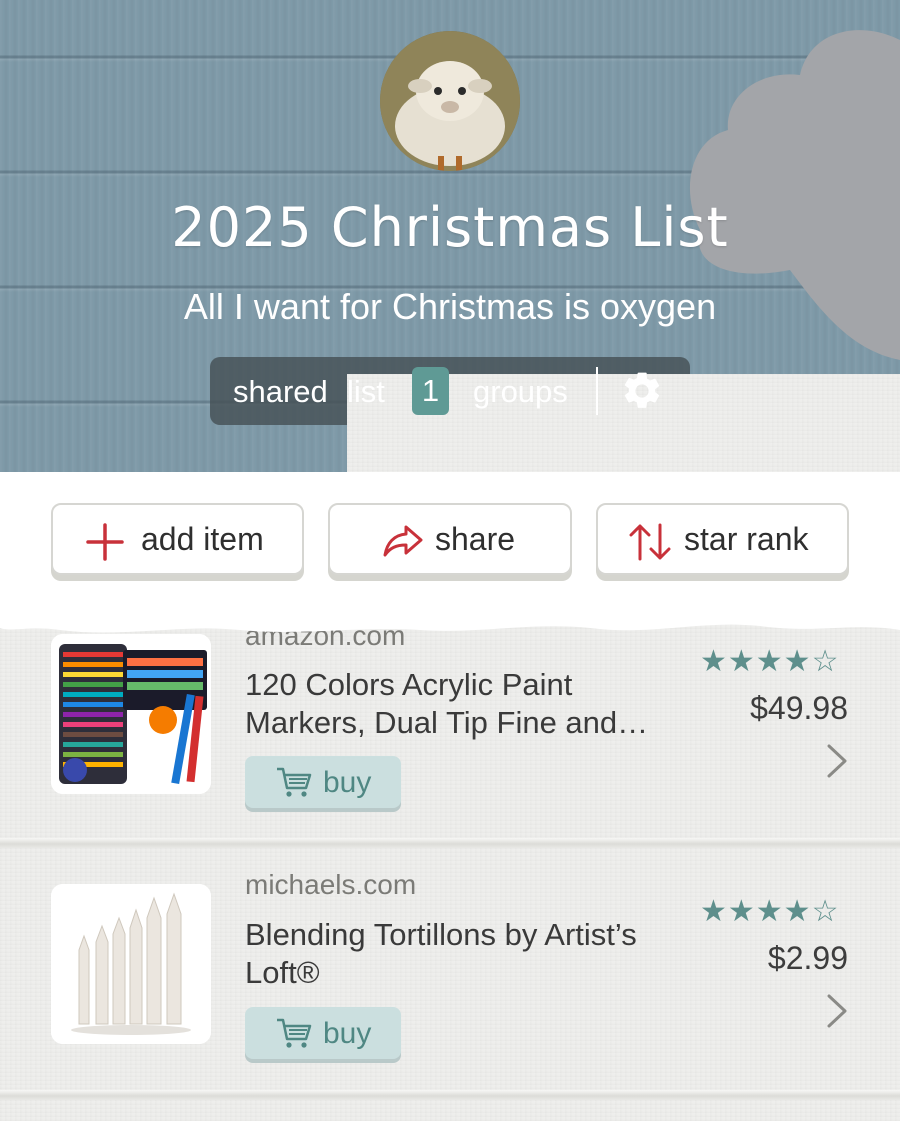  What do you see at coordinates (331, 884) in the screenshot?
I see `item-domain: michaels.com` at bounding box center [331, 884].